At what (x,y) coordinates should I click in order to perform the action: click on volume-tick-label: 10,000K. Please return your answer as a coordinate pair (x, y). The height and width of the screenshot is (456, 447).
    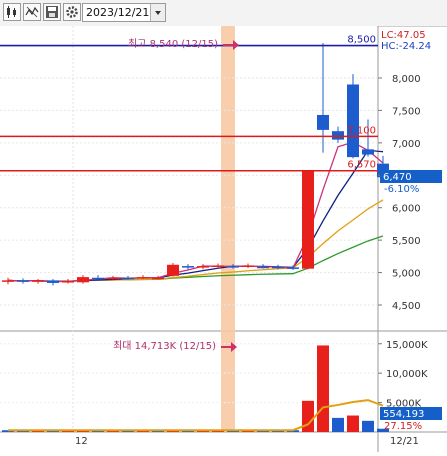
    Looking at the image, I should click on (407, 374).